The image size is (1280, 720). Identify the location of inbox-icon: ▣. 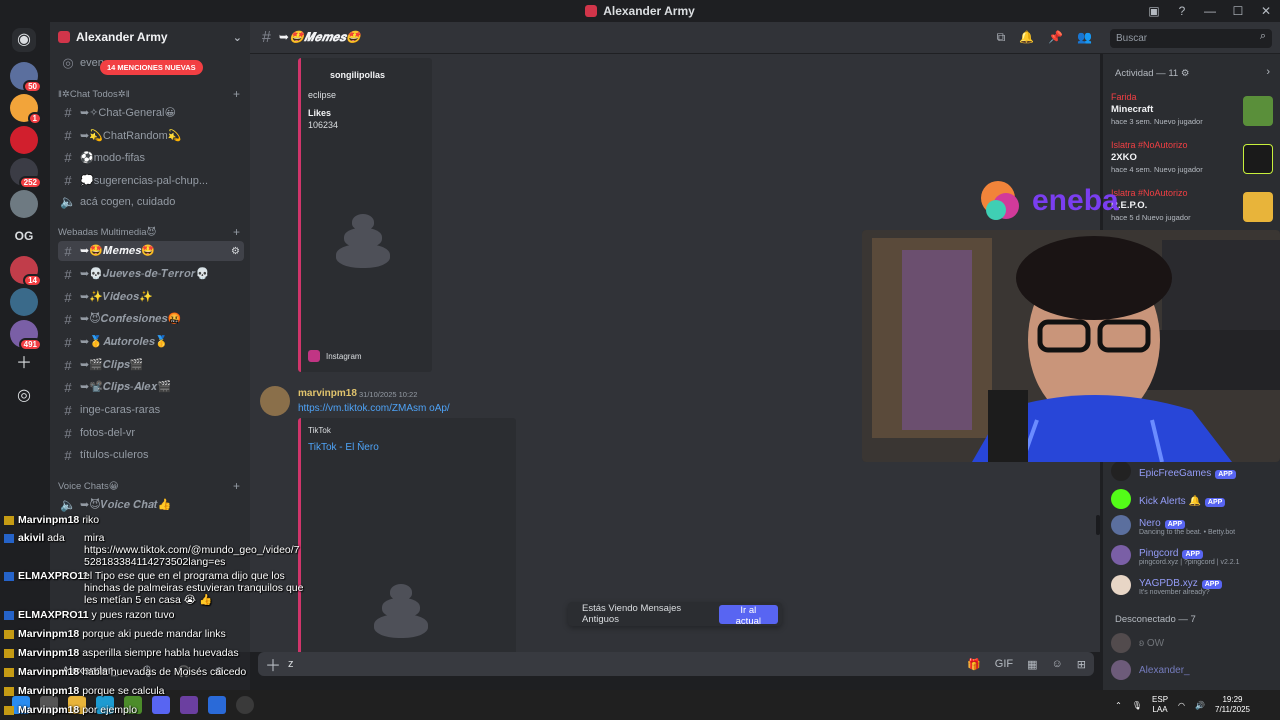
(1154, 11).